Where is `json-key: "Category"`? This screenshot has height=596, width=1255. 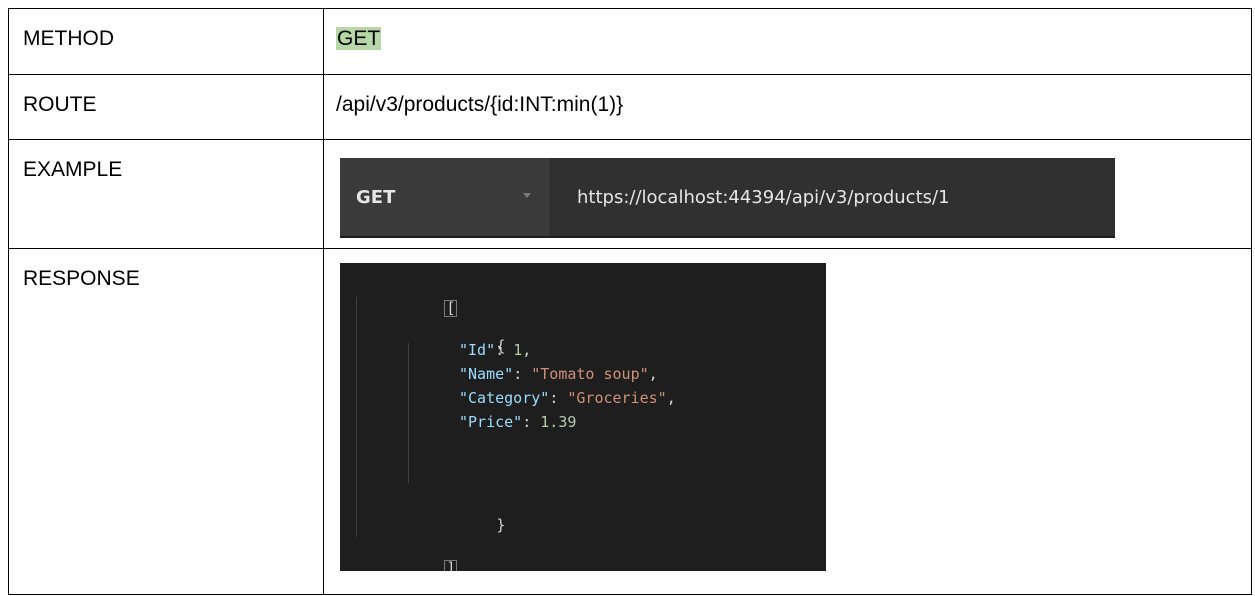 json-key: "Category" is located at coordinates (504, 398).